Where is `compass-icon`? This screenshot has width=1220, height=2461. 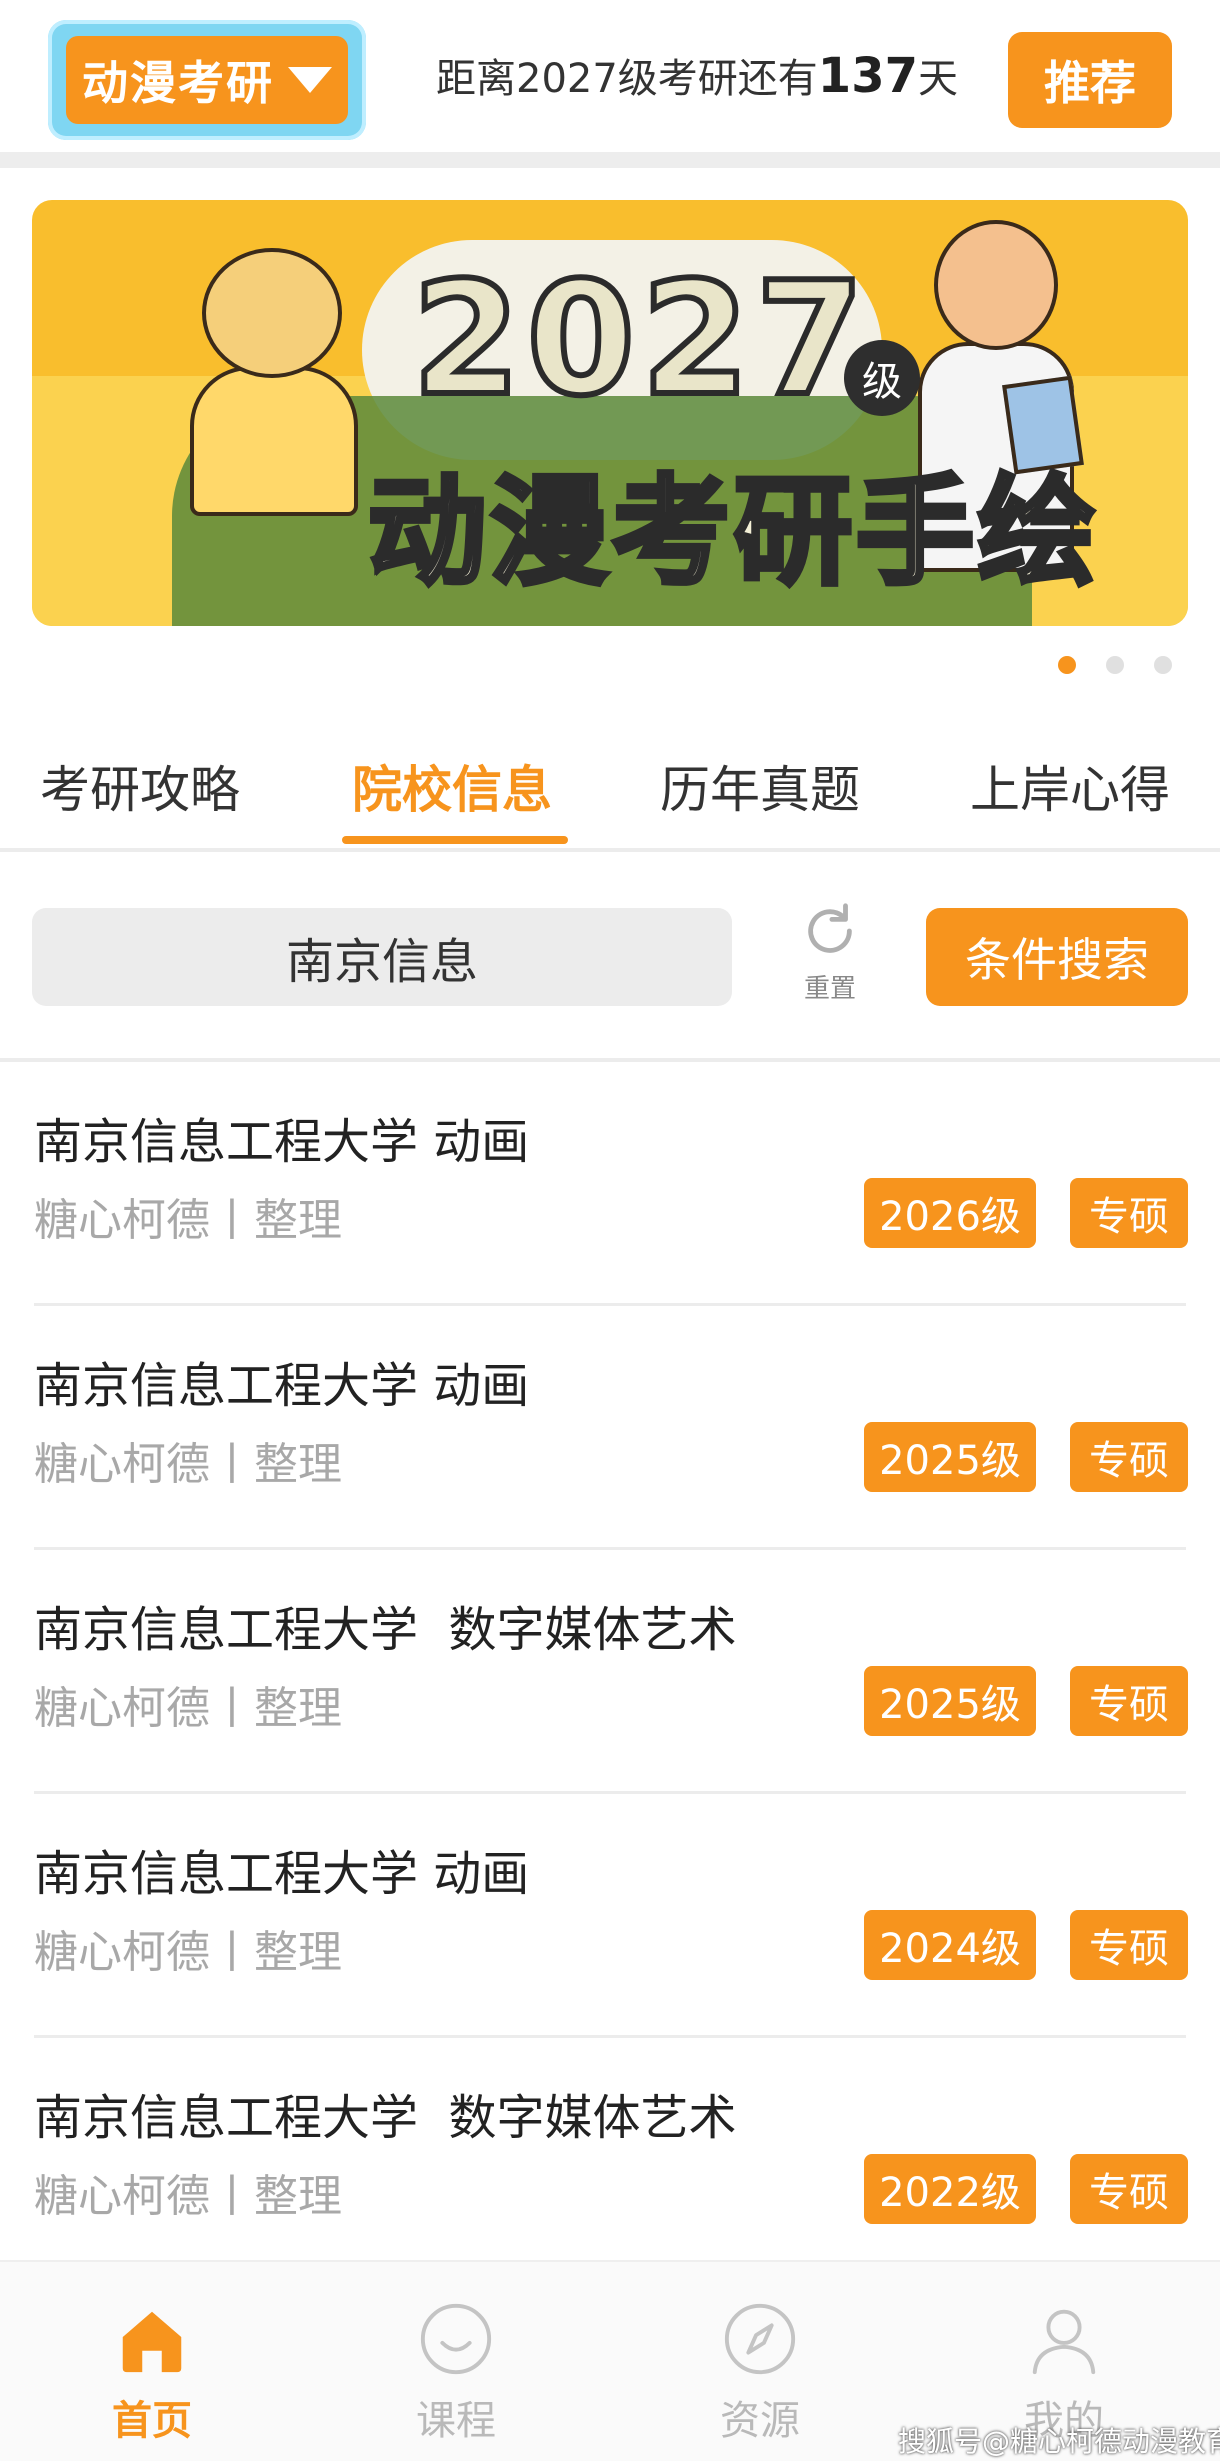
compass-icon is located at coordinates (760, 2339).